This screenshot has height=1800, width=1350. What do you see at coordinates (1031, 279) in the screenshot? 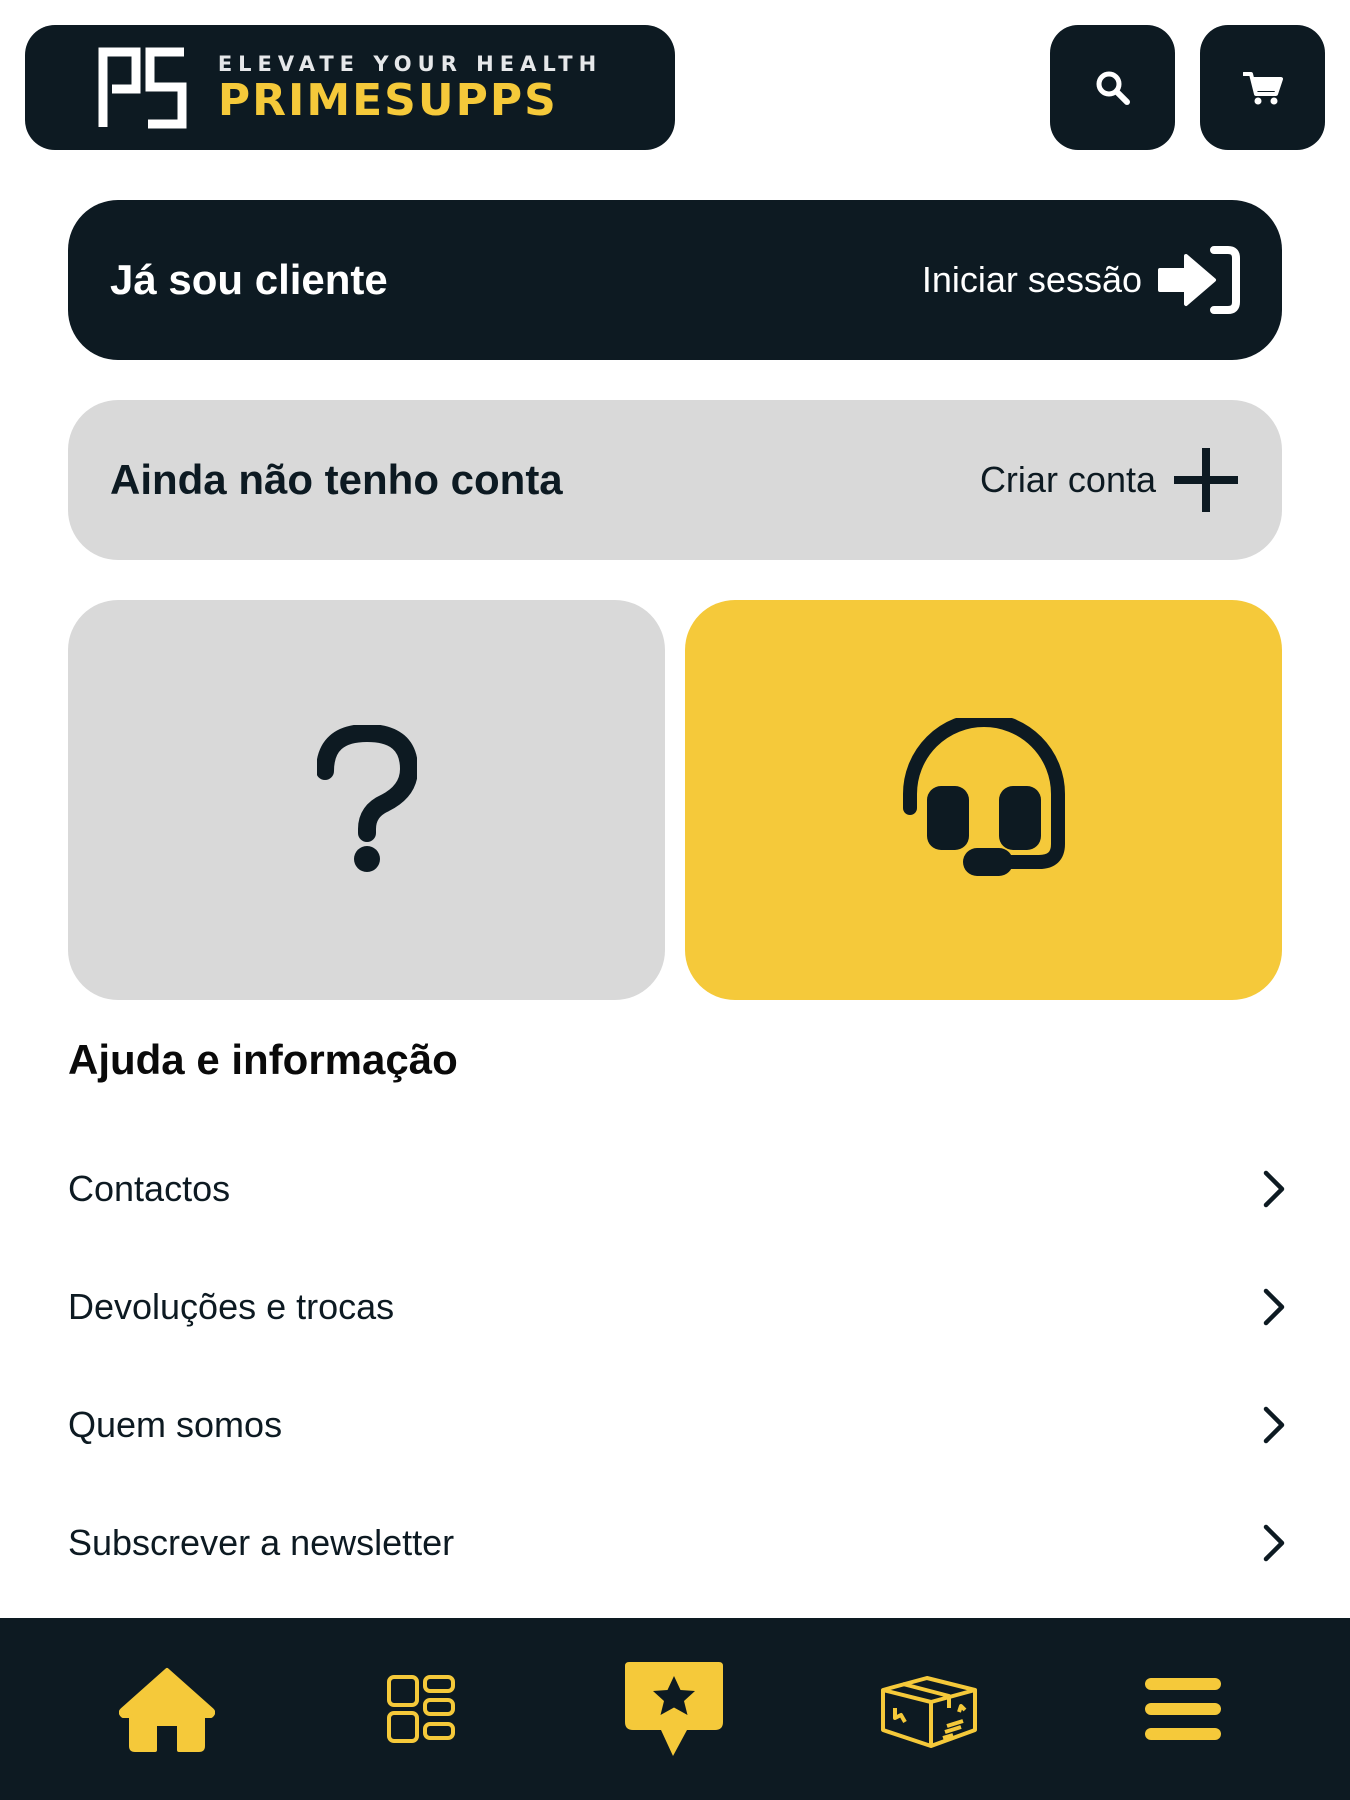
I see `login-action-label: Iniciar sessão` at bounding box center [1031, 279].